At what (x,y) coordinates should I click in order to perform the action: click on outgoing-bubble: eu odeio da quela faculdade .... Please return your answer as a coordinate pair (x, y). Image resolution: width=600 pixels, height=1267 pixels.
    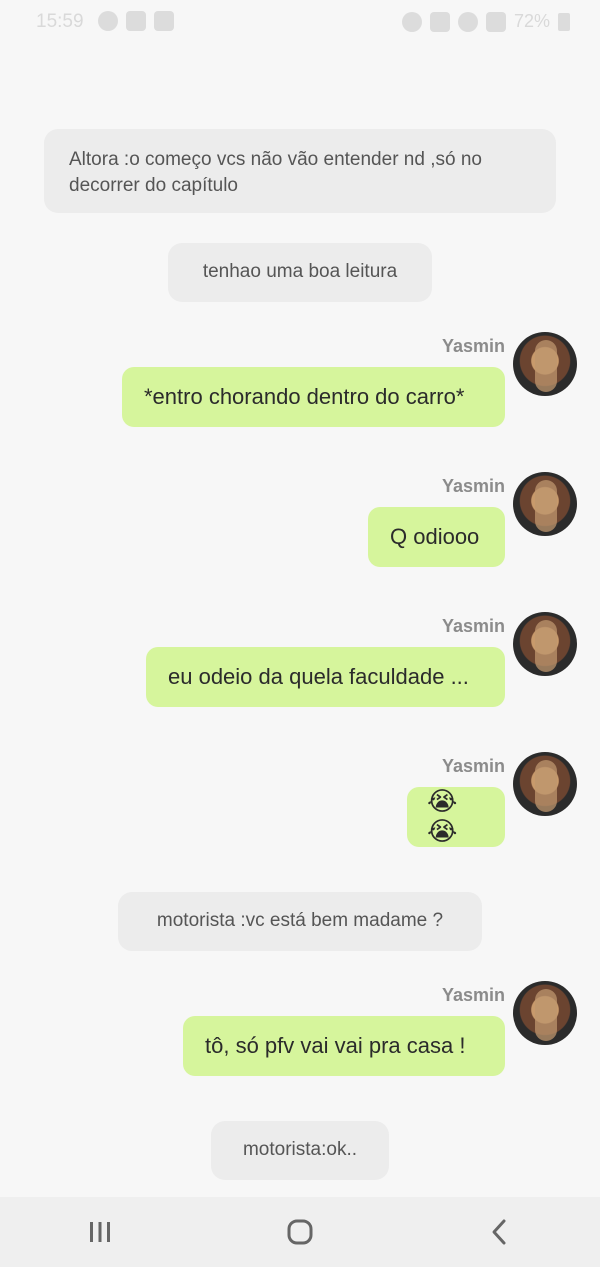
    Looking at the image, I should click on (325, 677).